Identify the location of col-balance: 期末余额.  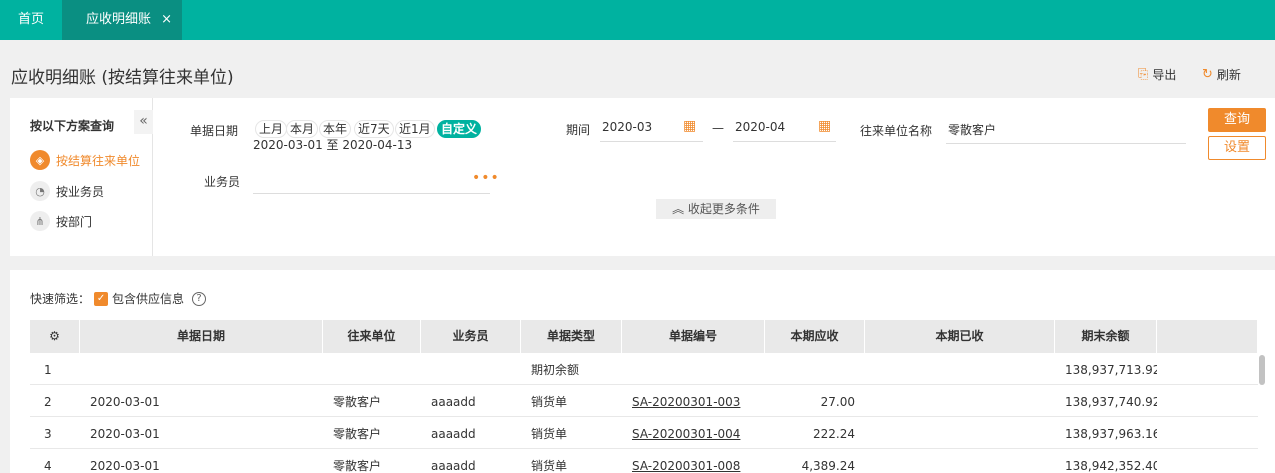
(1106, 336).